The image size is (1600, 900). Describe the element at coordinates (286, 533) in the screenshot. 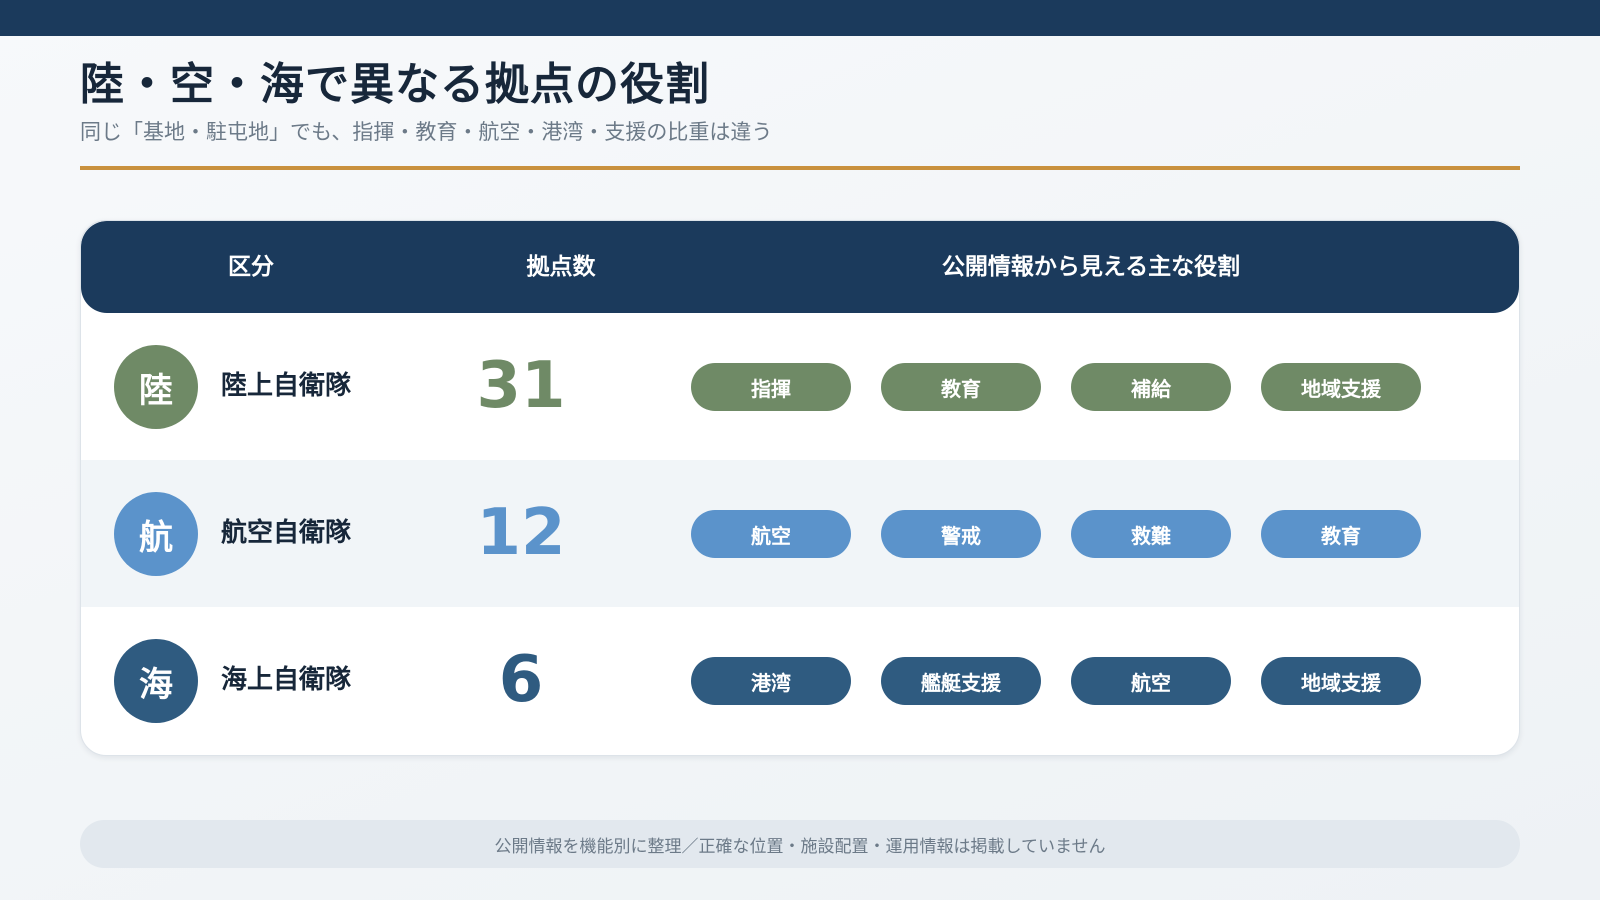

I see `unit-name: 航空自衛隊` at that location.